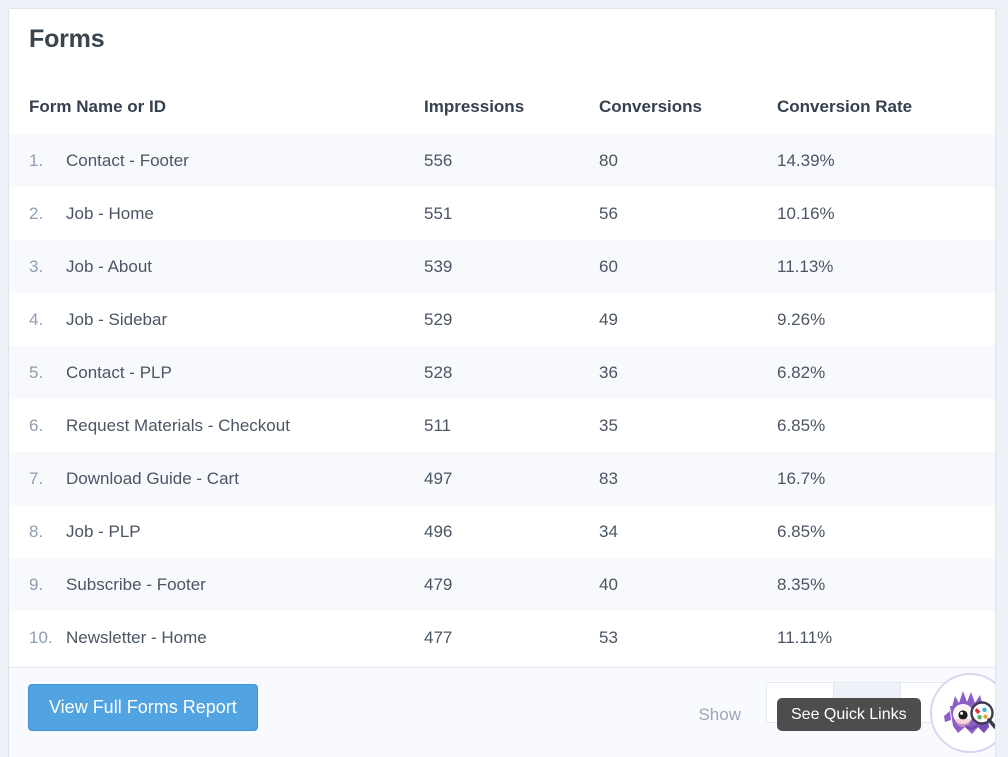 The height and width of the screenshot is (757, 1008). What do you see at coordinates (608, 584) in the screenshot?
I see `row-conversions: 40` at bounding box center [608, 584].